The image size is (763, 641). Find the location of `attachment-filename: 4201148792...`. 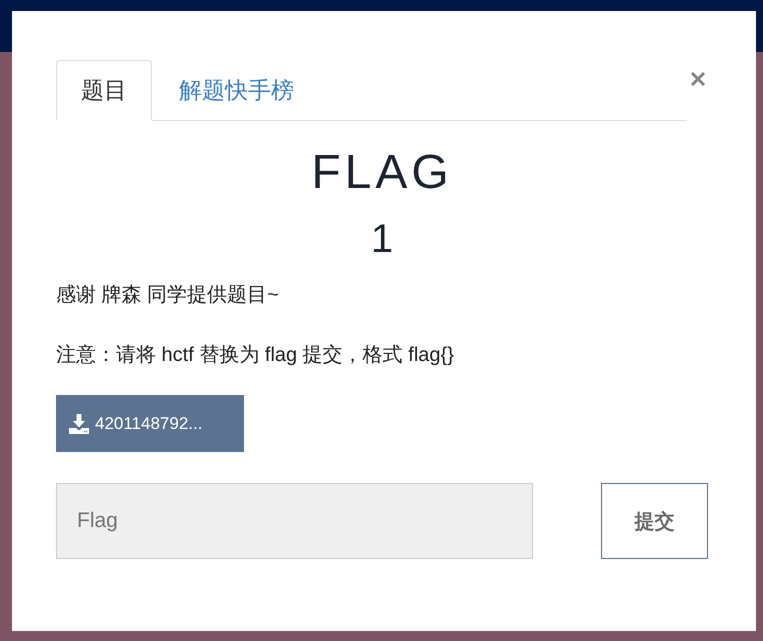

attachment-filename: 4201148792... is located at coordinates (148, 424).